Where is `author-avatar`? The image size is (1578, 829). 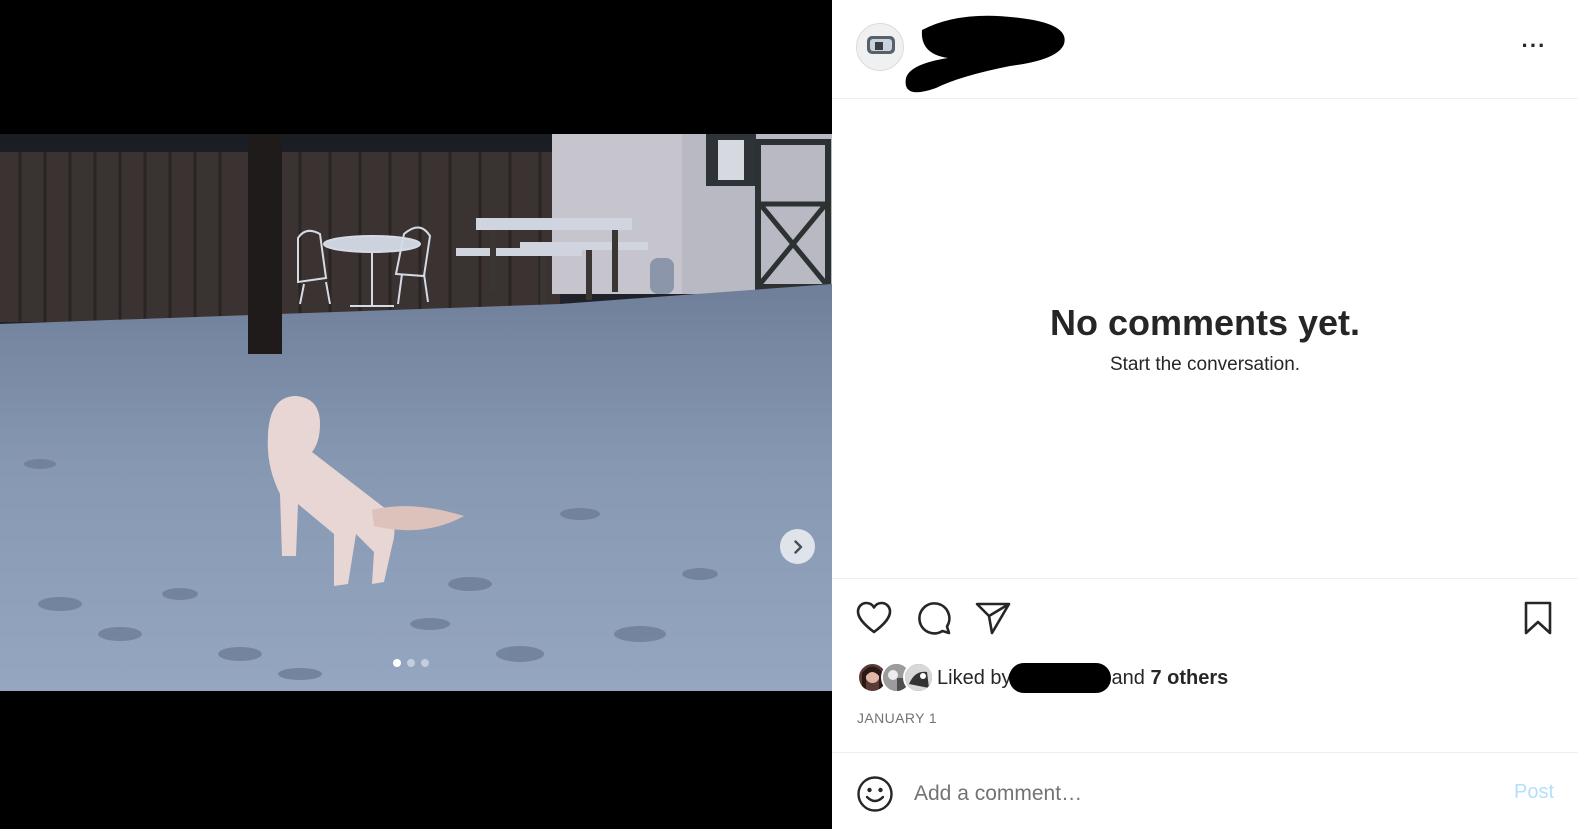 author-avatar is located at coordinates (880, 47).